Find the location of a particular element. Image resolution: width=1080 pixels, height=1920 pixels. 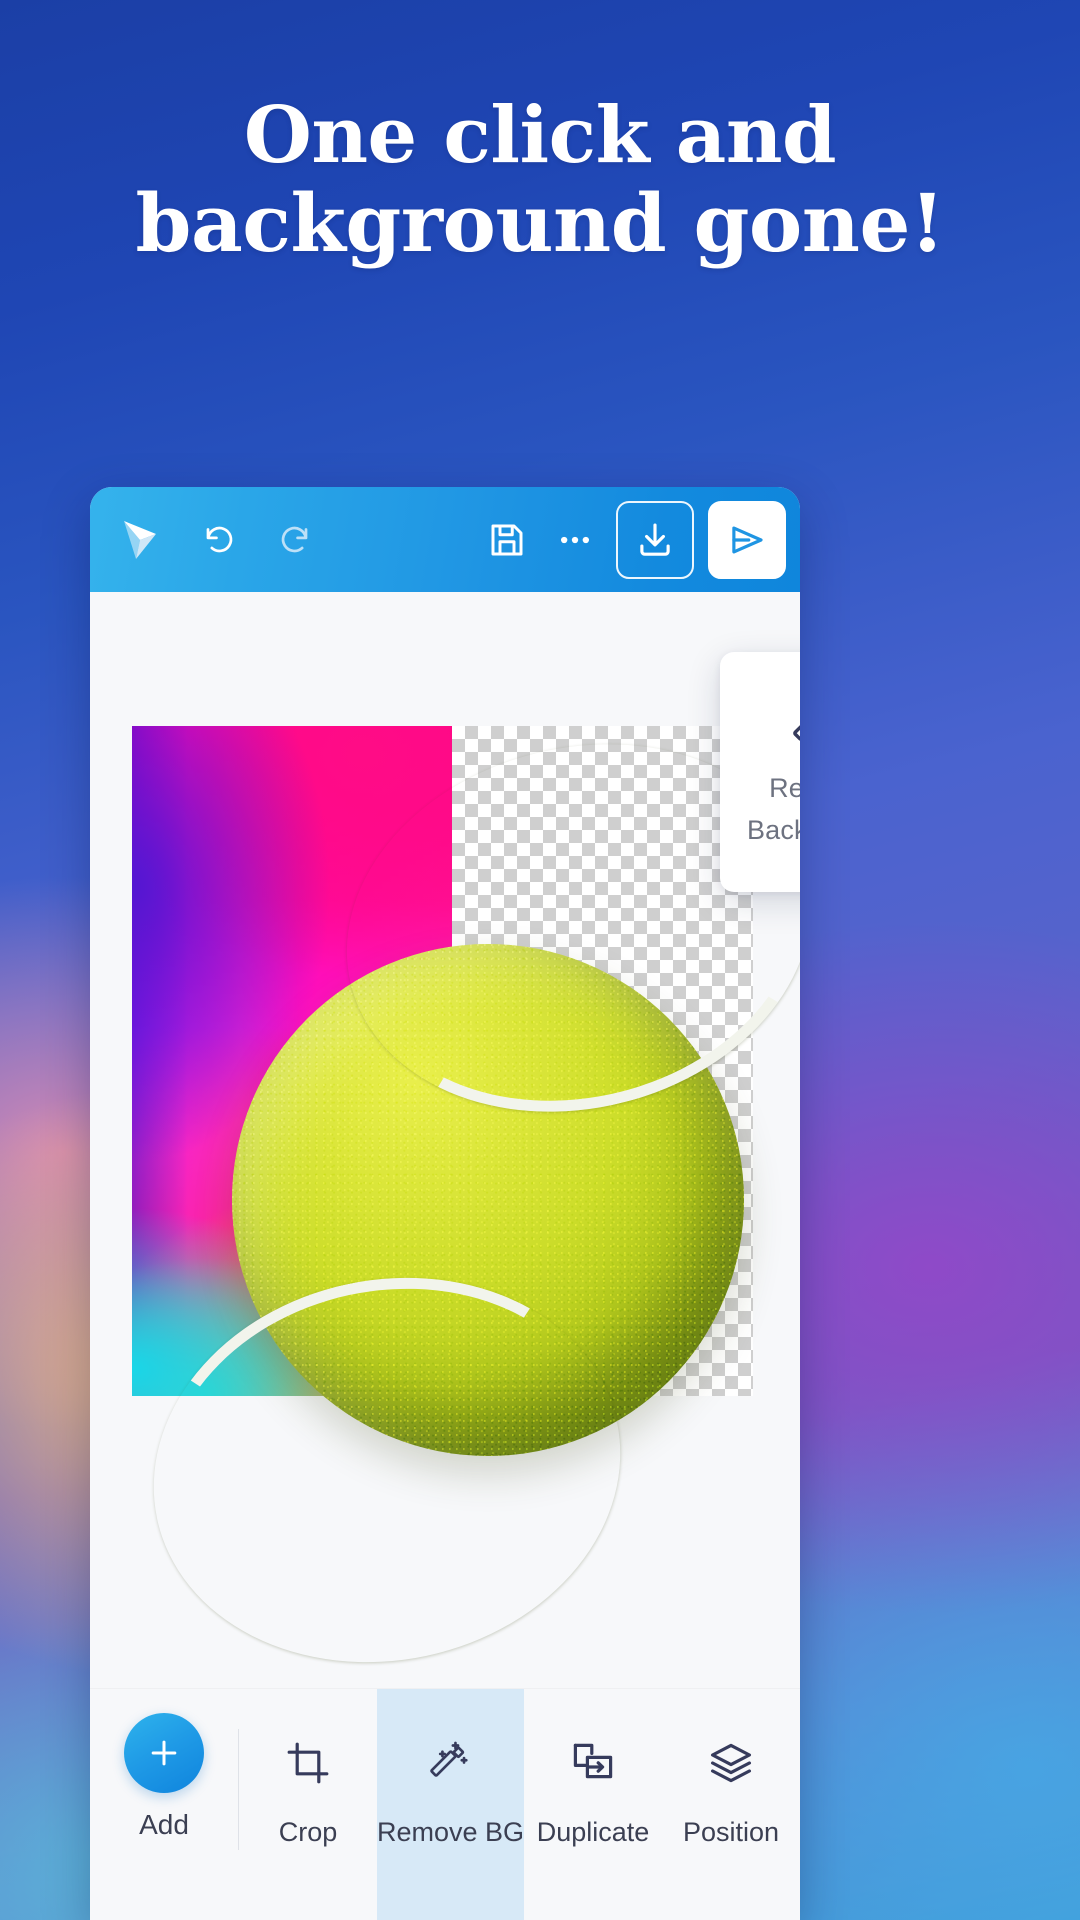

tool-position: Position is located at coordinates (731, 1804).